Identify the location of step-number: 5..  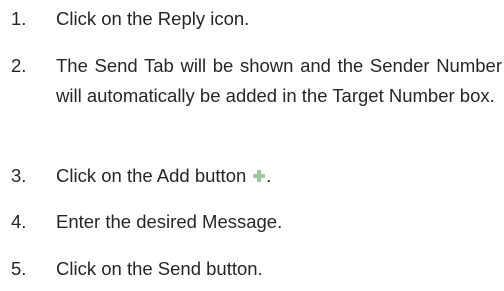
(19, 268).